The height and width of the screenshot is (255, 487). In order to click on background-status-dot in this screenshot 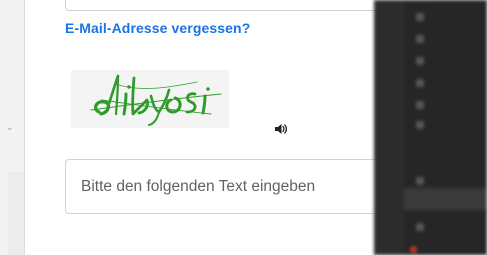, I will do `click(413, 249)`.